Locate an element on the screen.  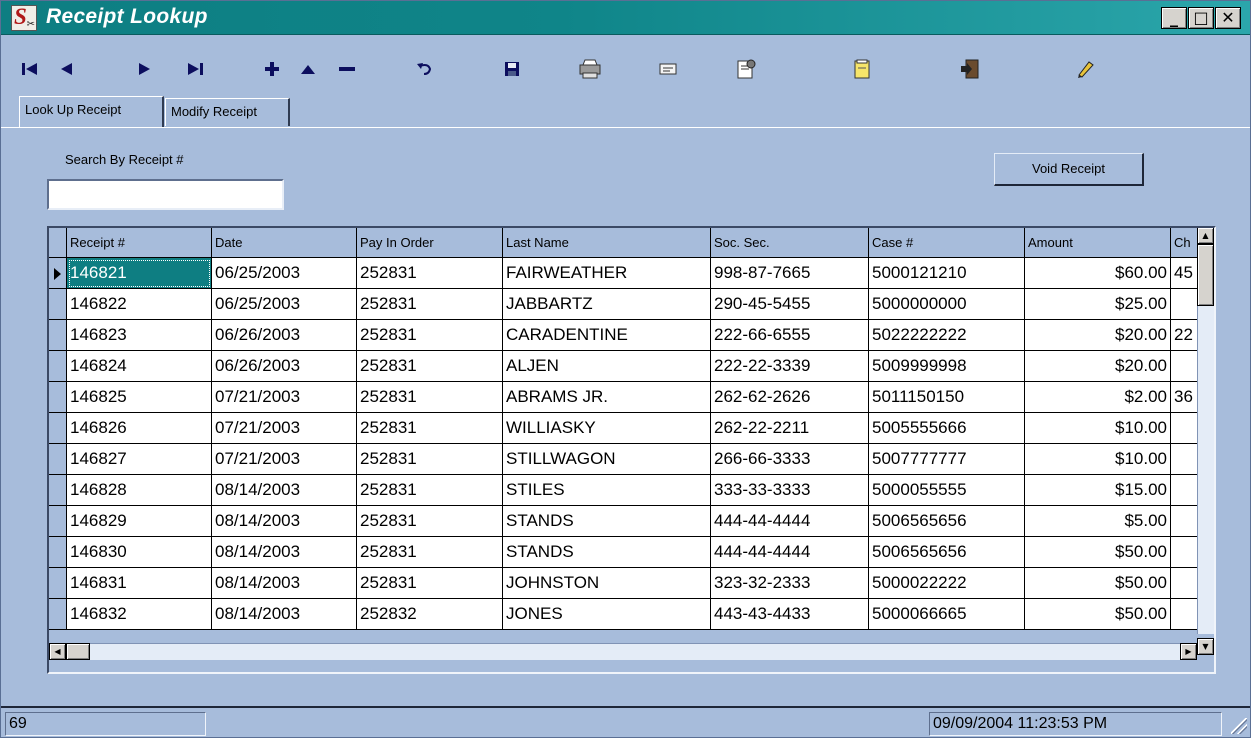
cell-amount: $5.00 is located at coordinates (1098, 521).